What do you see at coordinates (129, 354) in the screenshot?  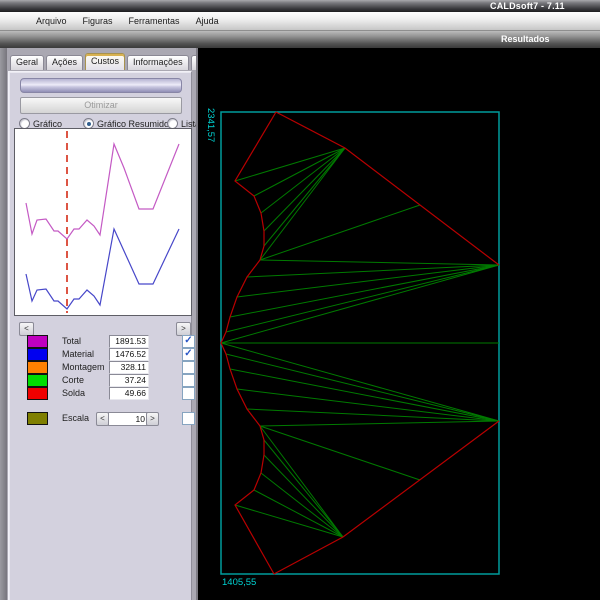 I see `cost-value-field: 1476.52` at bounding box center [129, 354].